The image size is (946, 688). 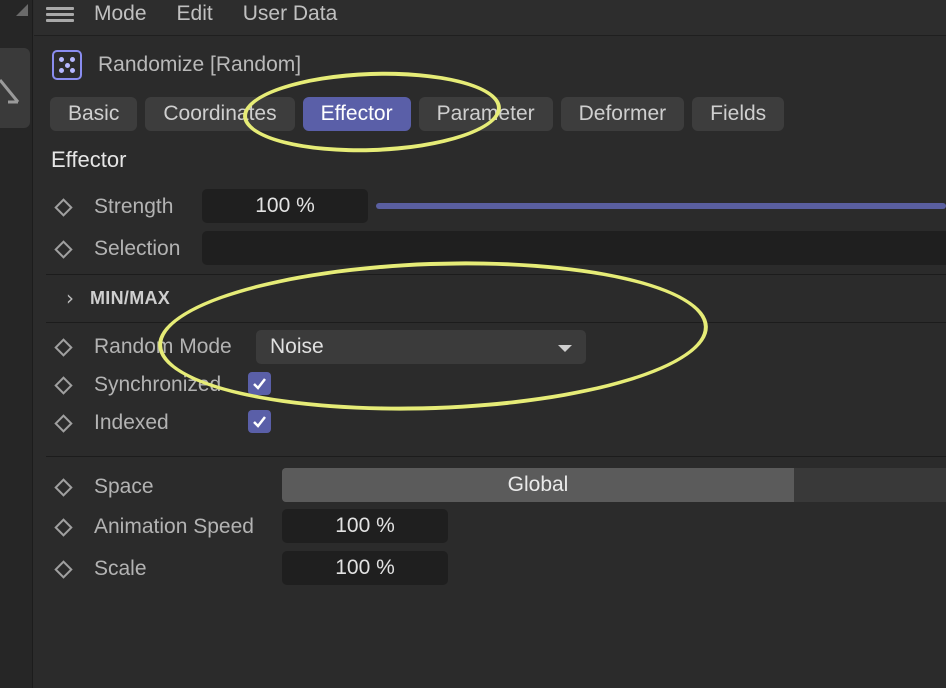 I want to click on space-option-global: Global, so click(x=538, y=485).